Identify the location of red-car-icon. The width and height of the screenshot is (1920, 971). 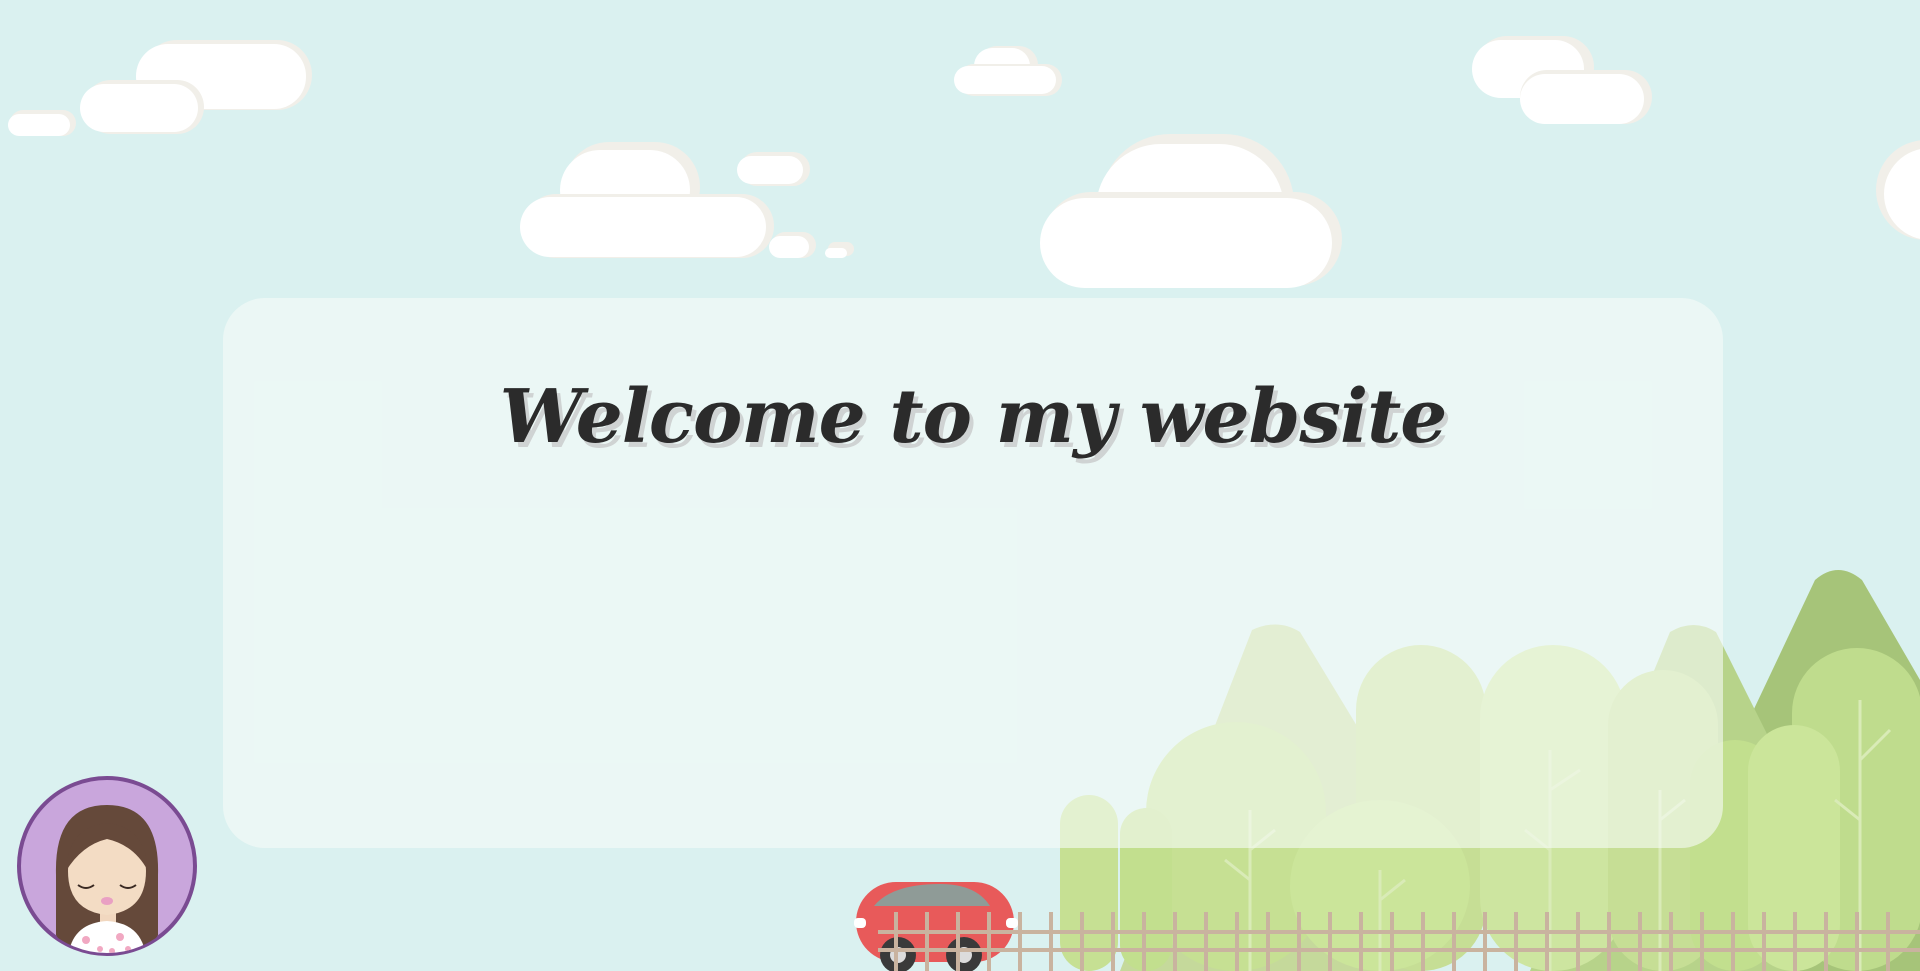
(936, 926).